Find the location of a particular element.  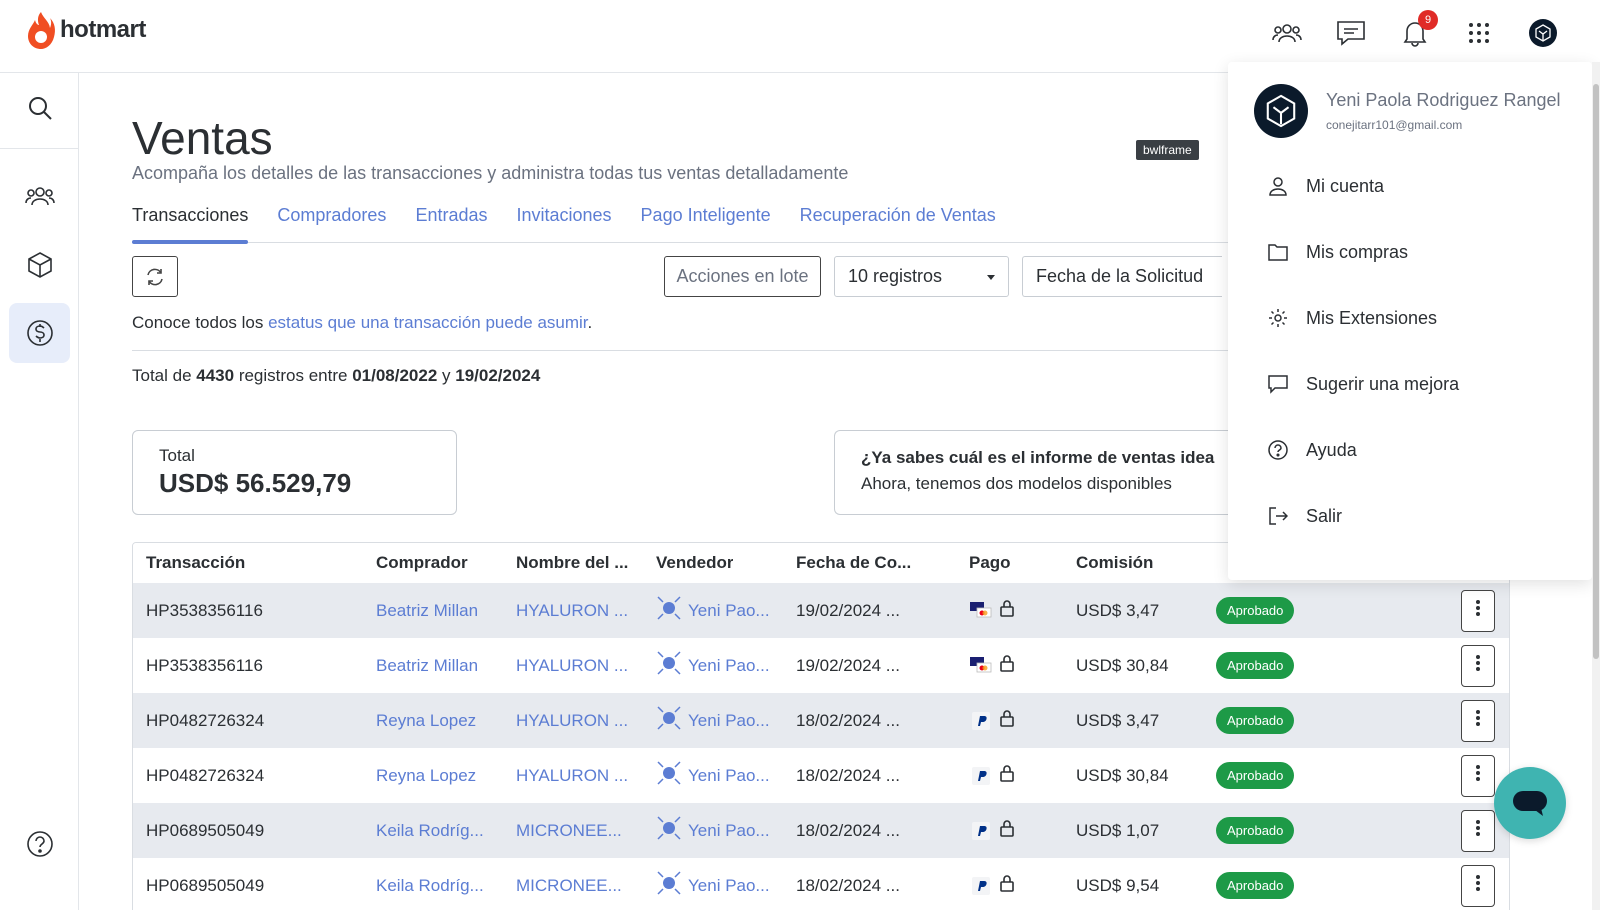

row-actions is located at coordinates (1478, 665).